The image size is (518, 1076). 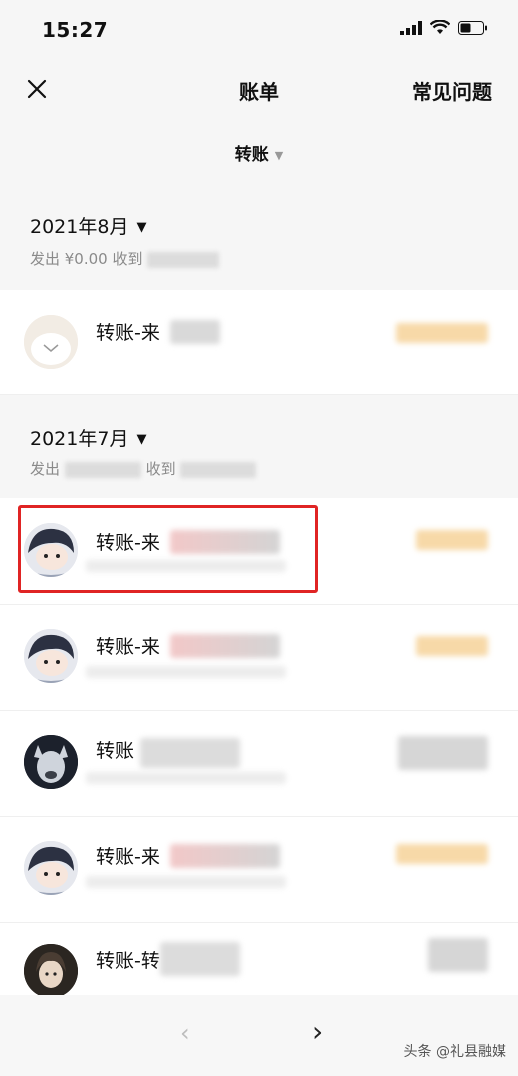 I want to click on bunny-avatar-icon, so click(x=51, y=342).